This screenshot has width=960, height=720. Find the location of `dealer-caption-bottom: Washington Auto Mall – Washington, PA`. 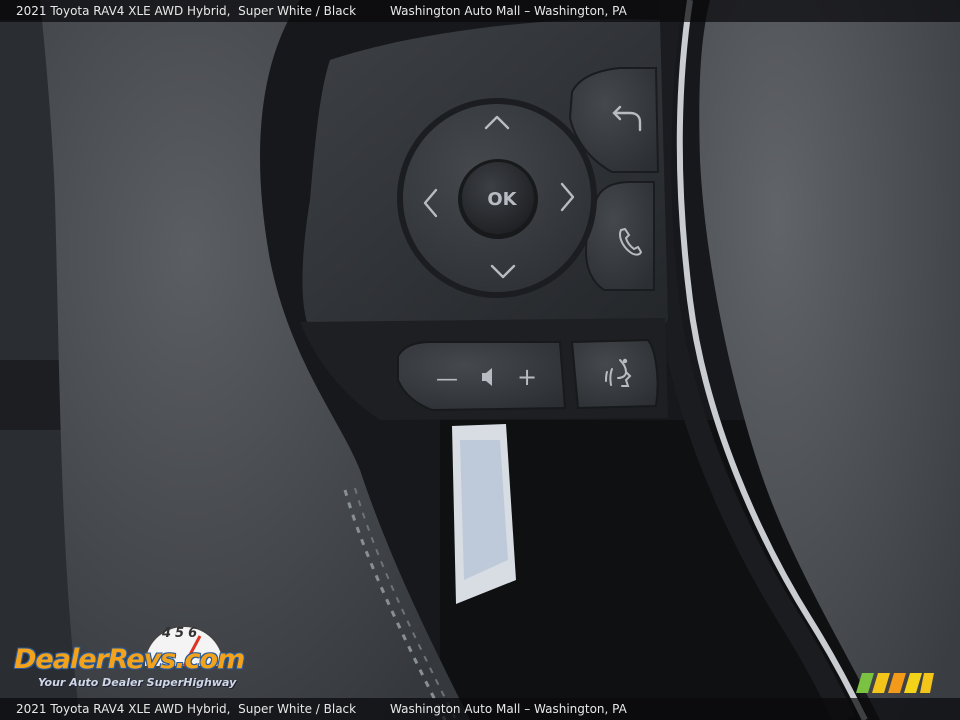

dealer-caption-bottom: Washington Auto Mall – Washington, PA is located at coordinates (508, 709).